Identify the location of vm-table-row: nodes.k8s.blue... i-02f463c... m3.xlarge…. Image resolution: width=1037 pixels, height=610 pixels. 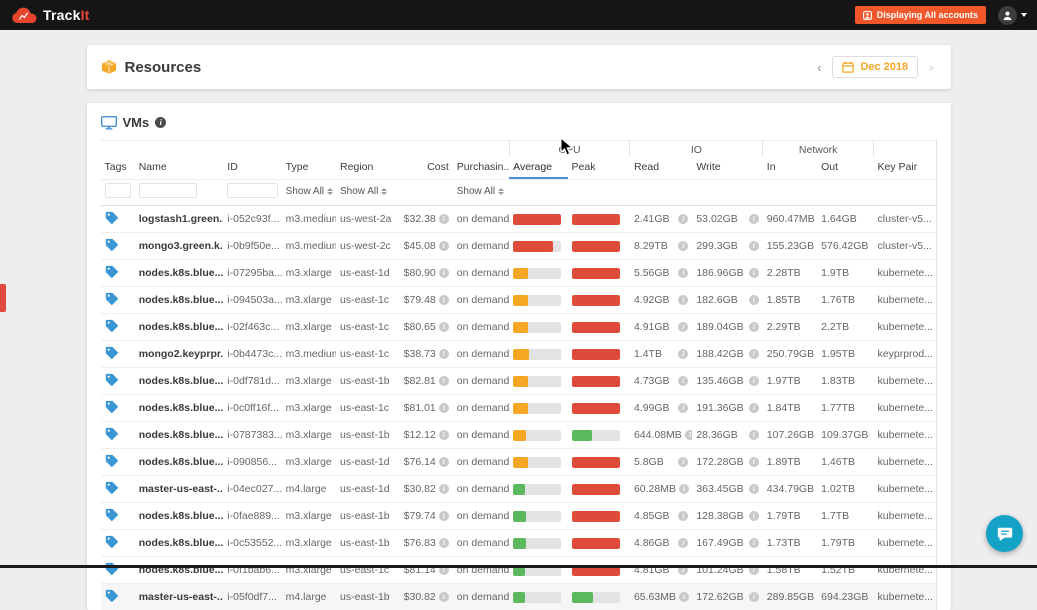
(519, 327).